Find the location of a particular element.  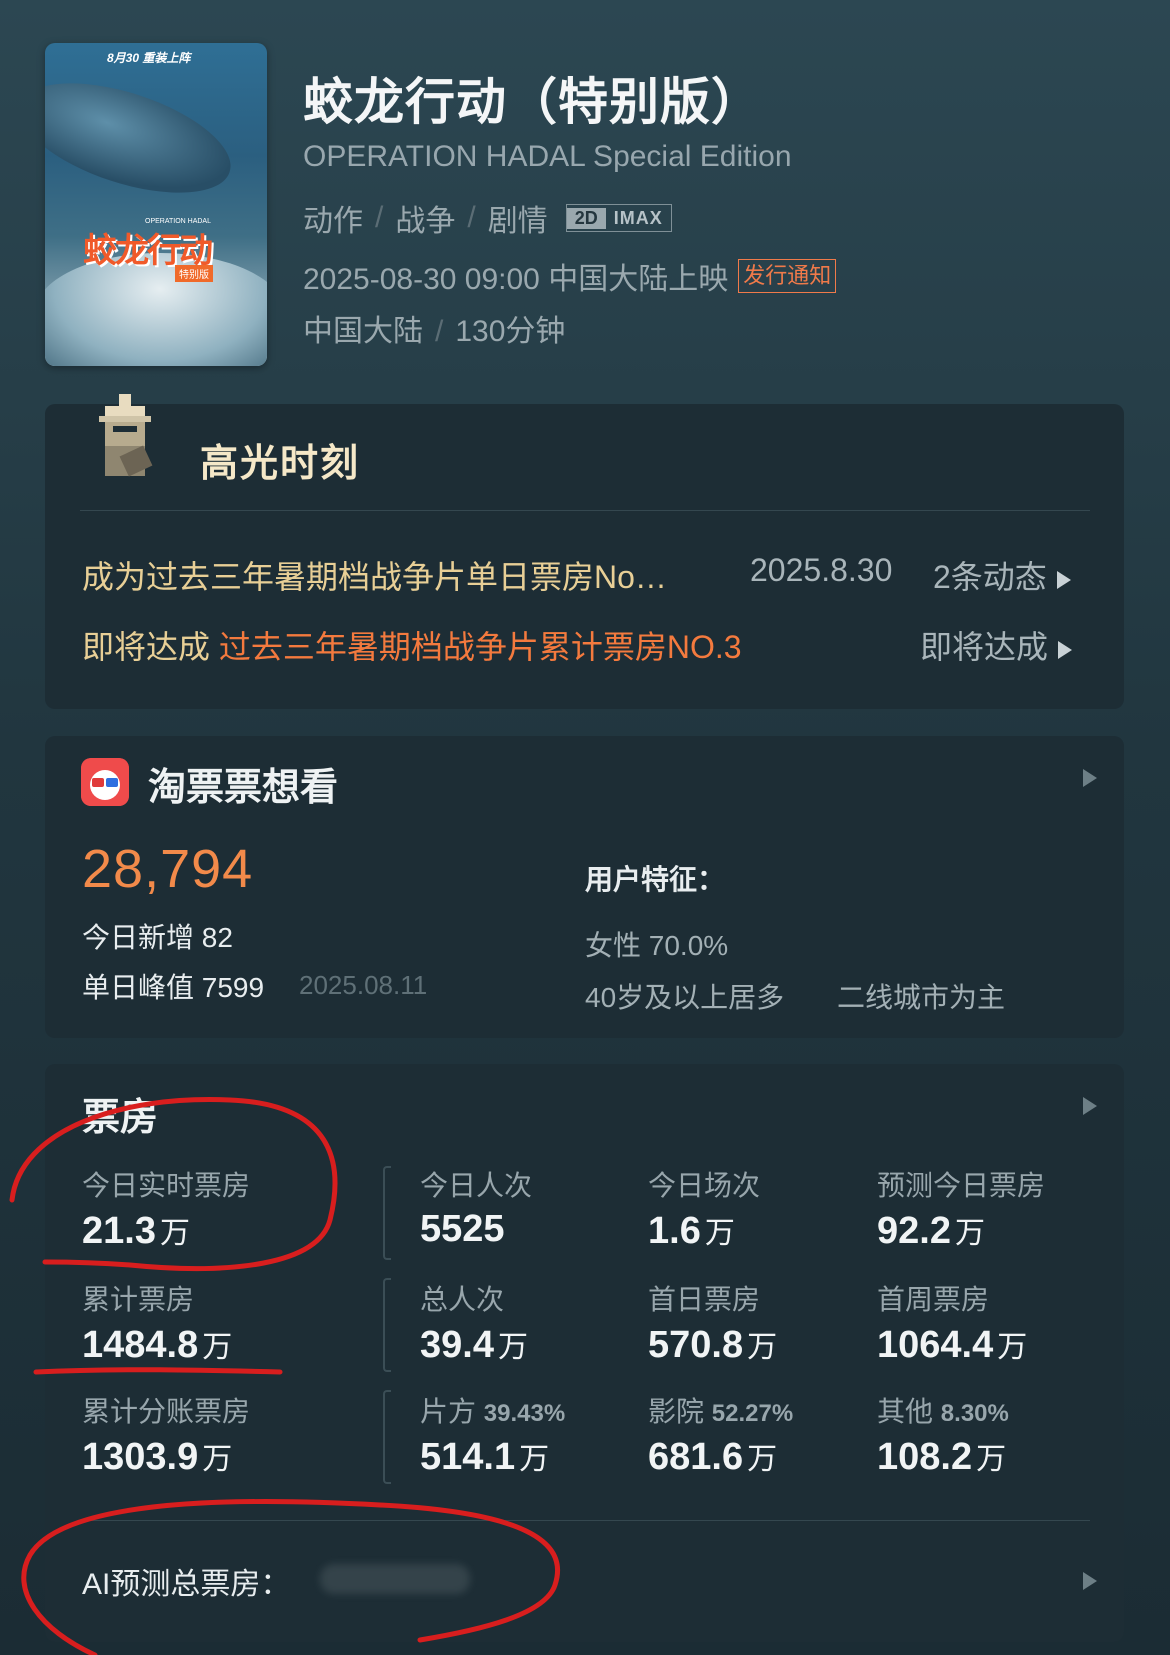

release-row: 2025-08-30 09:00 中国大陆上映 发行通知 is located at coordinates (570, 276).